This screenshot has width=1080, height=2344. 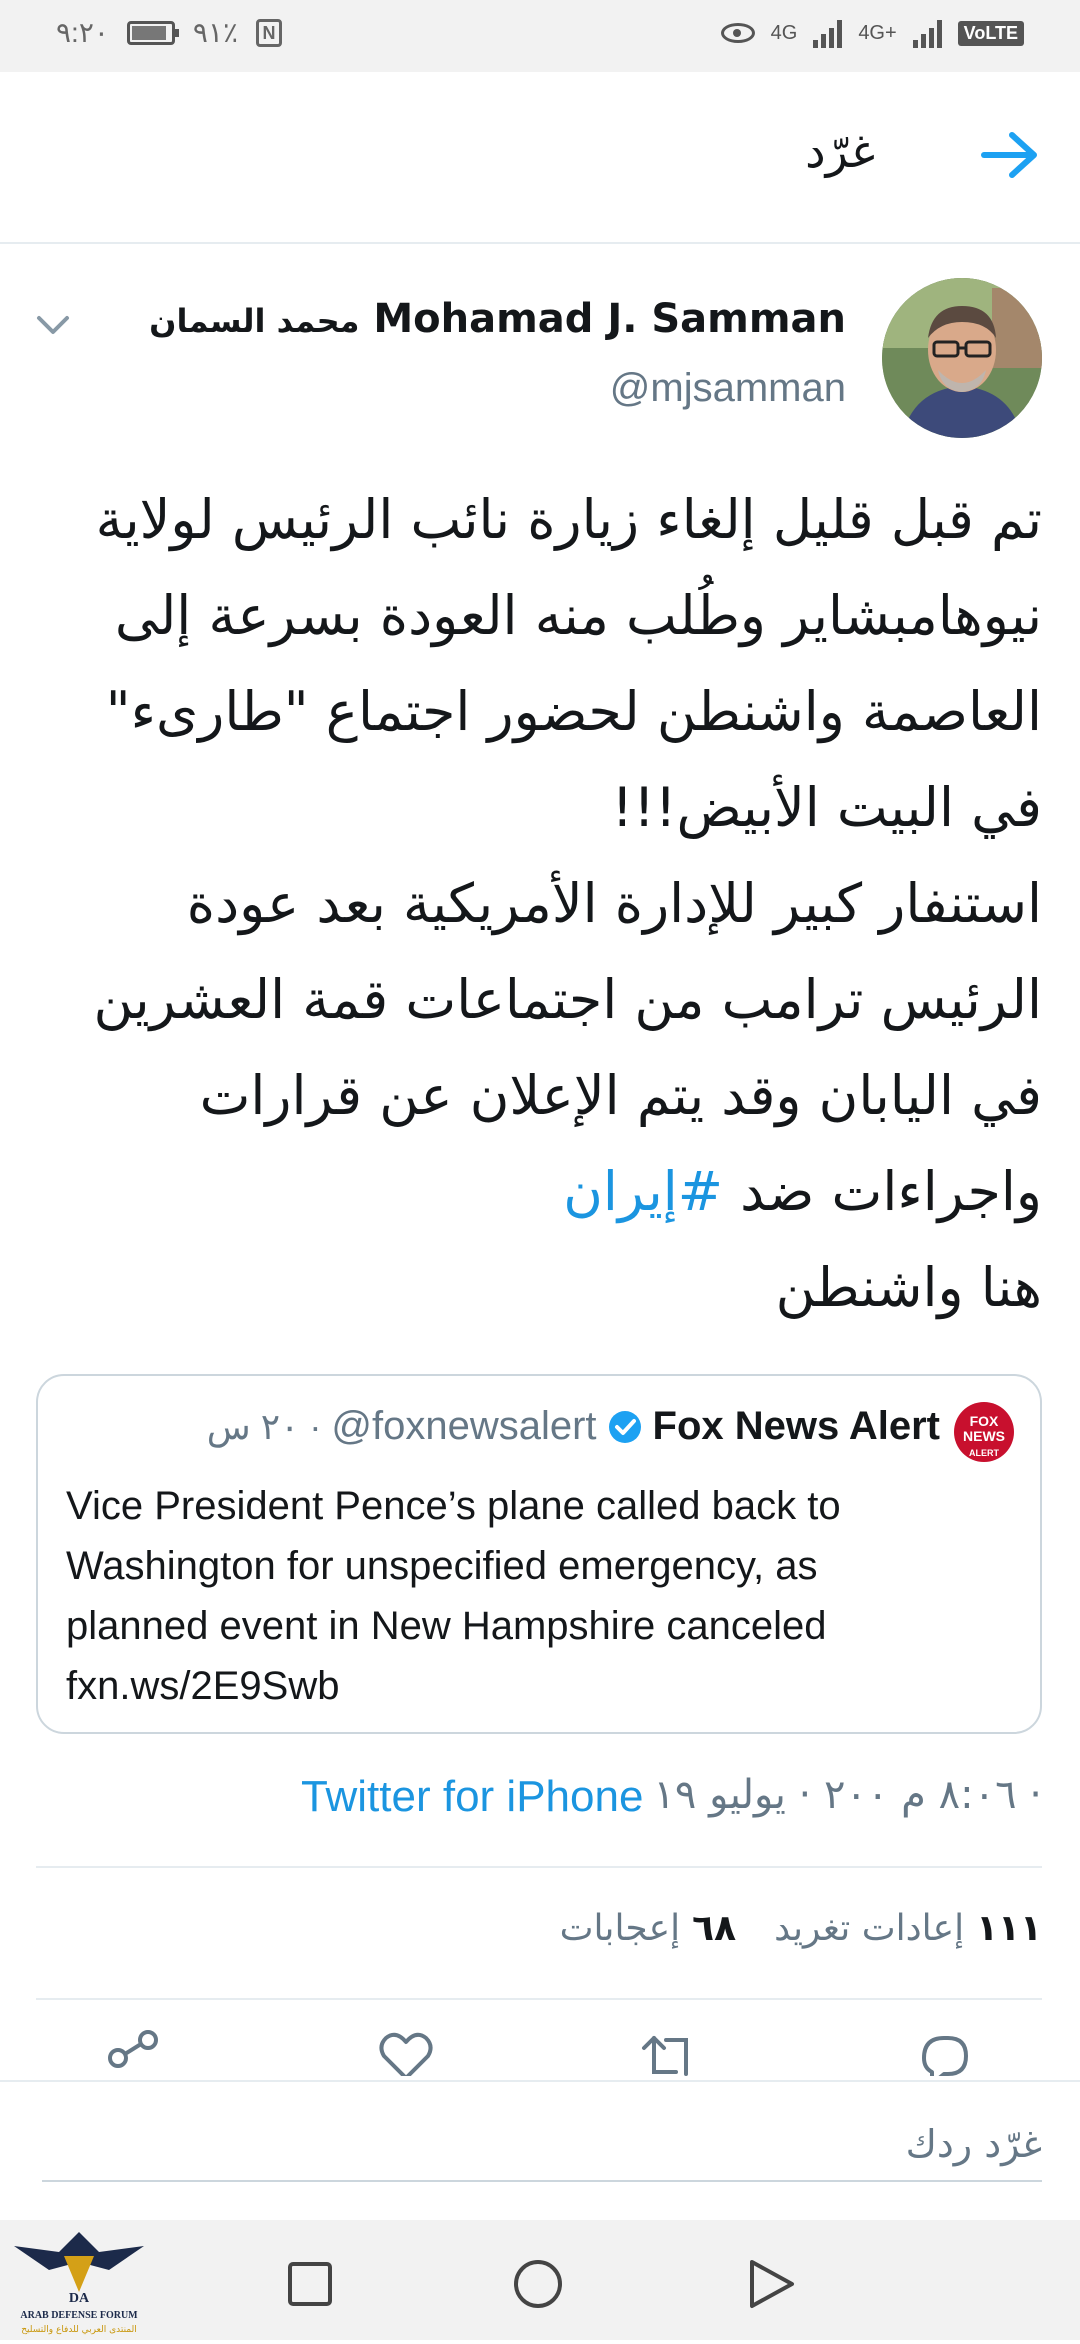 What do you see at coordinates (464, 1426) in the screenshot?
I see `quoted-handle: @foxnewsalert` at bounding box center [464, 1426].